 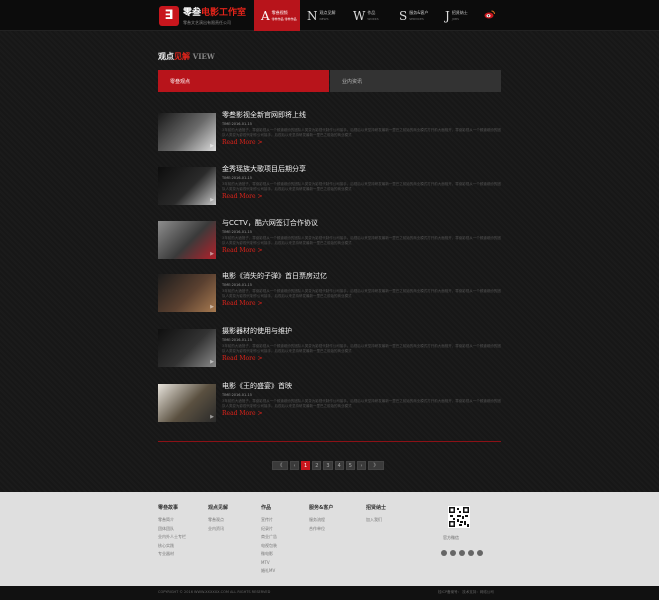 What do you see at coordinates (172, 554) in the screenshot?
I see `footer-link: 专业器材` at bounding box center [172, 554].